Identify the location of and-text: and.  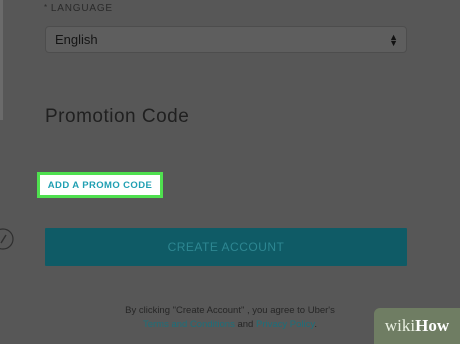
(245, 324).